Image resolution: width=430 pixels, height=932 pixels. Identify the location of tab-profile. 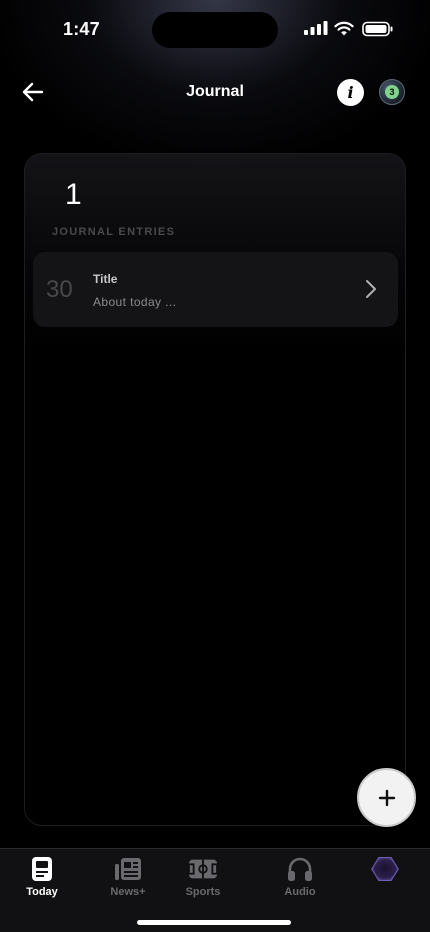
(385, 877).